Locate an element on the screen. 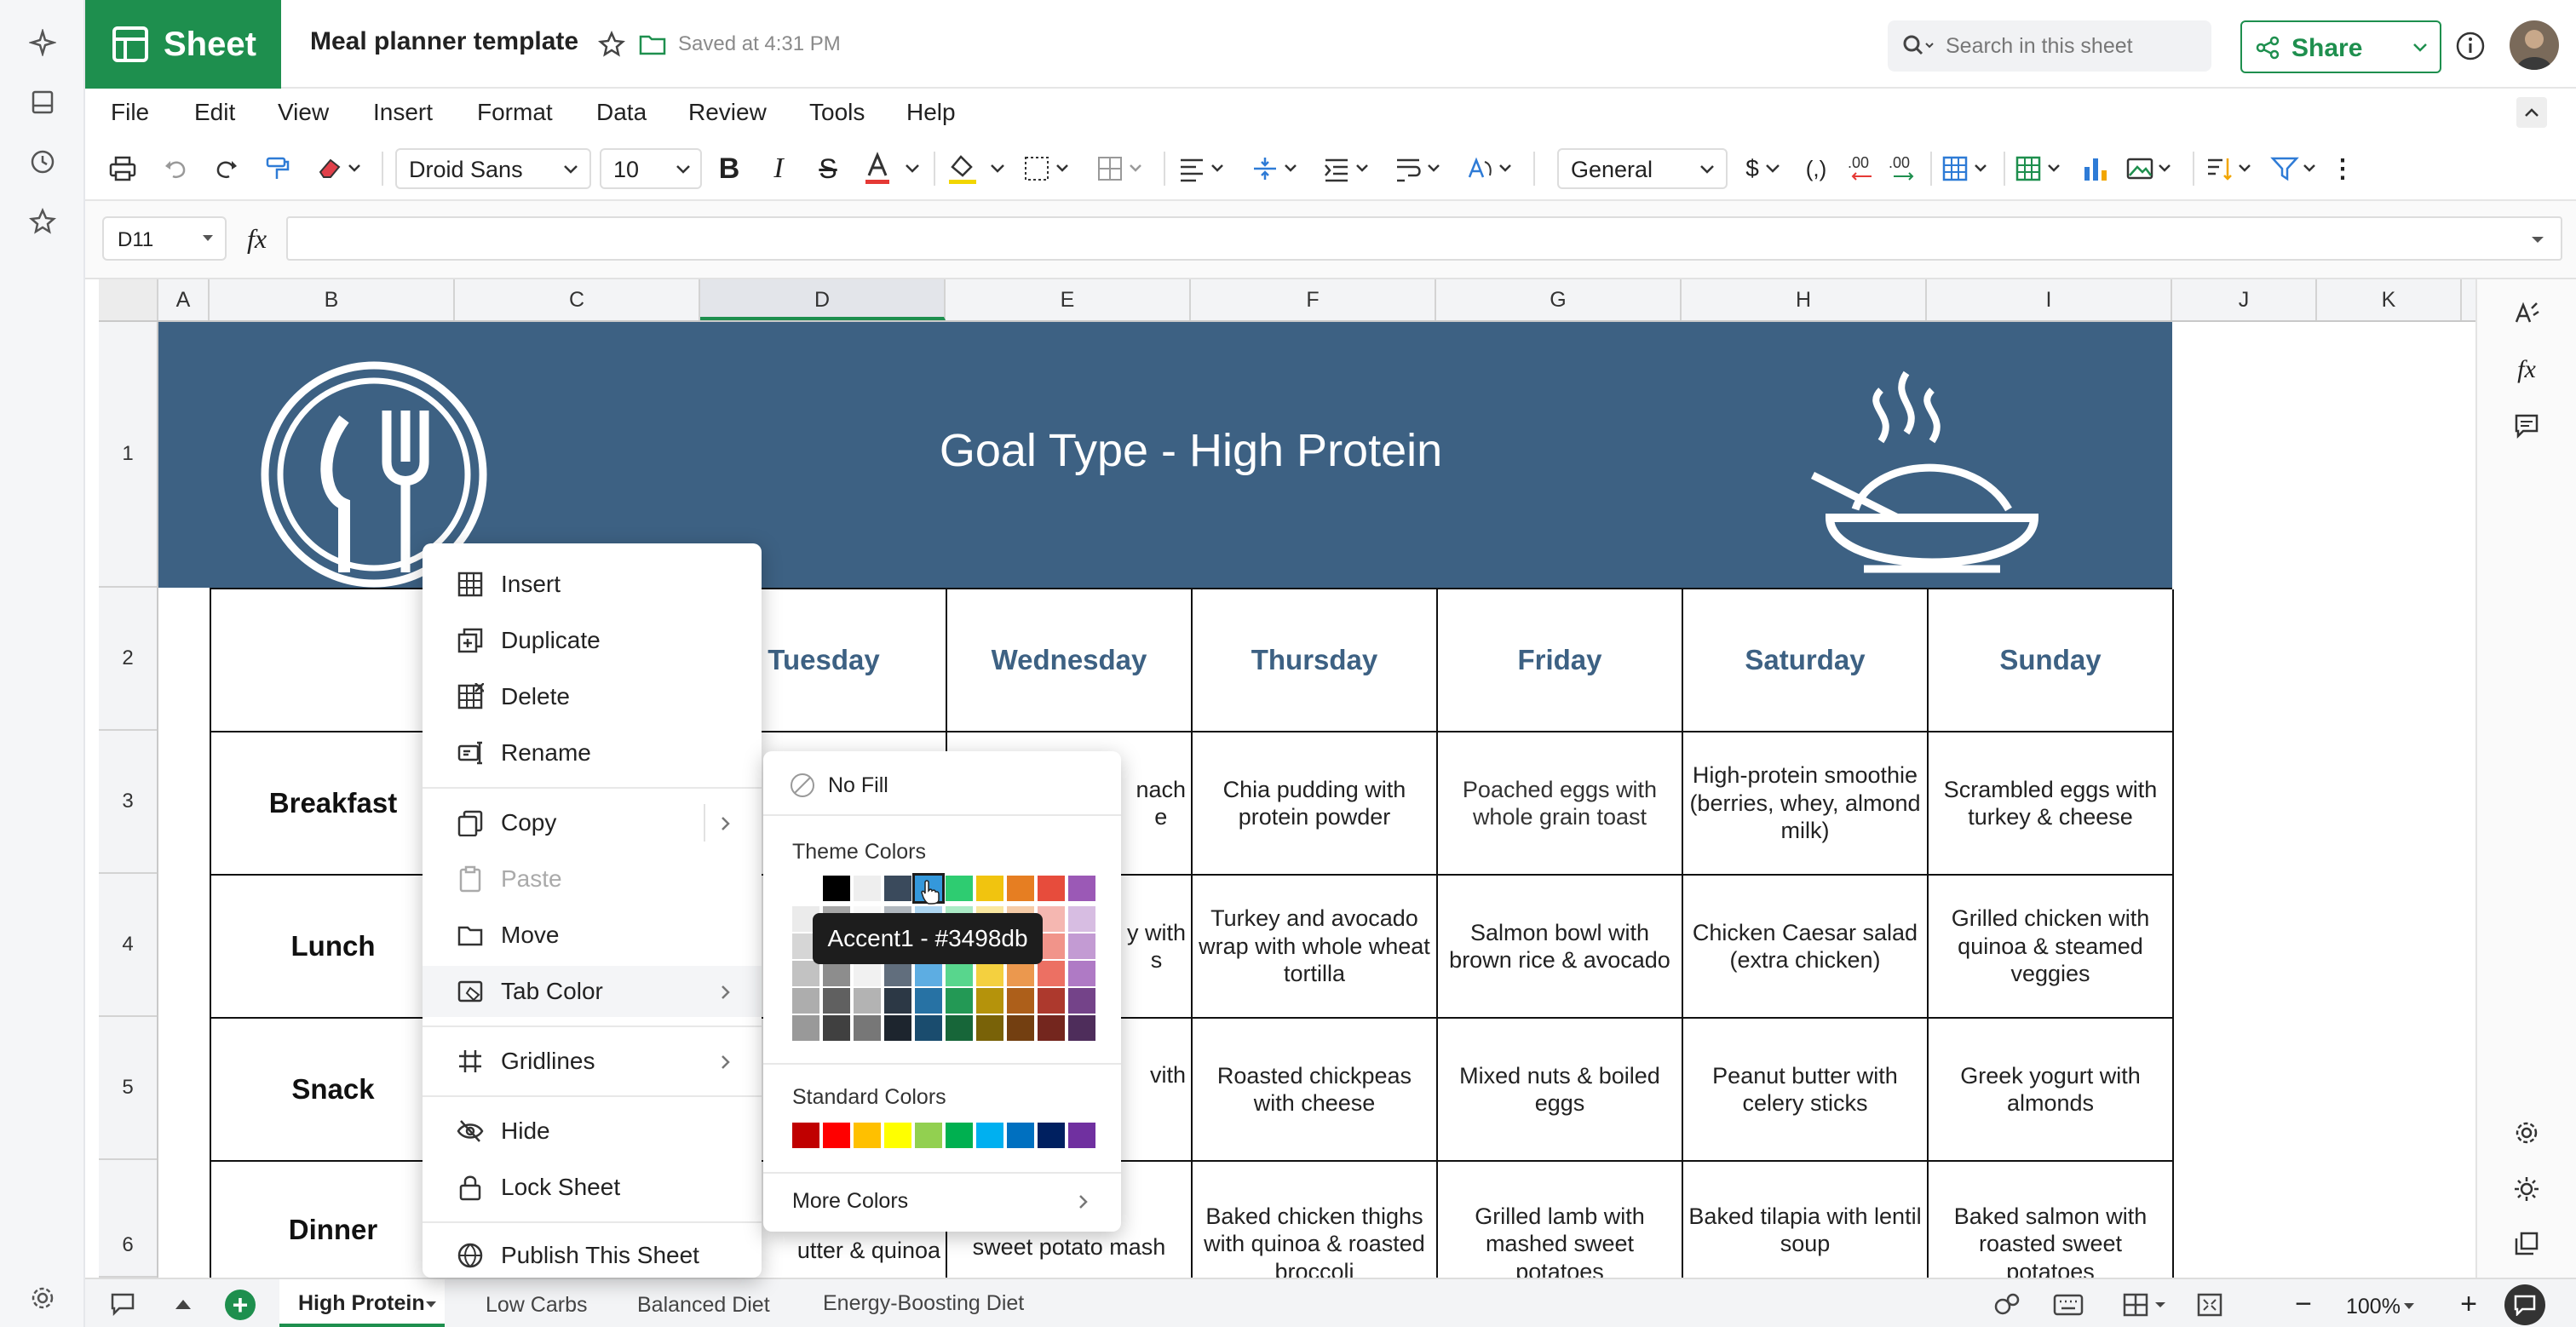 Image resolution: width=2576 pixels, height=1327 pixels. meal-cell-sunday-snack: Greek yogurt with almonds is located at coordinates (2052, 1090).